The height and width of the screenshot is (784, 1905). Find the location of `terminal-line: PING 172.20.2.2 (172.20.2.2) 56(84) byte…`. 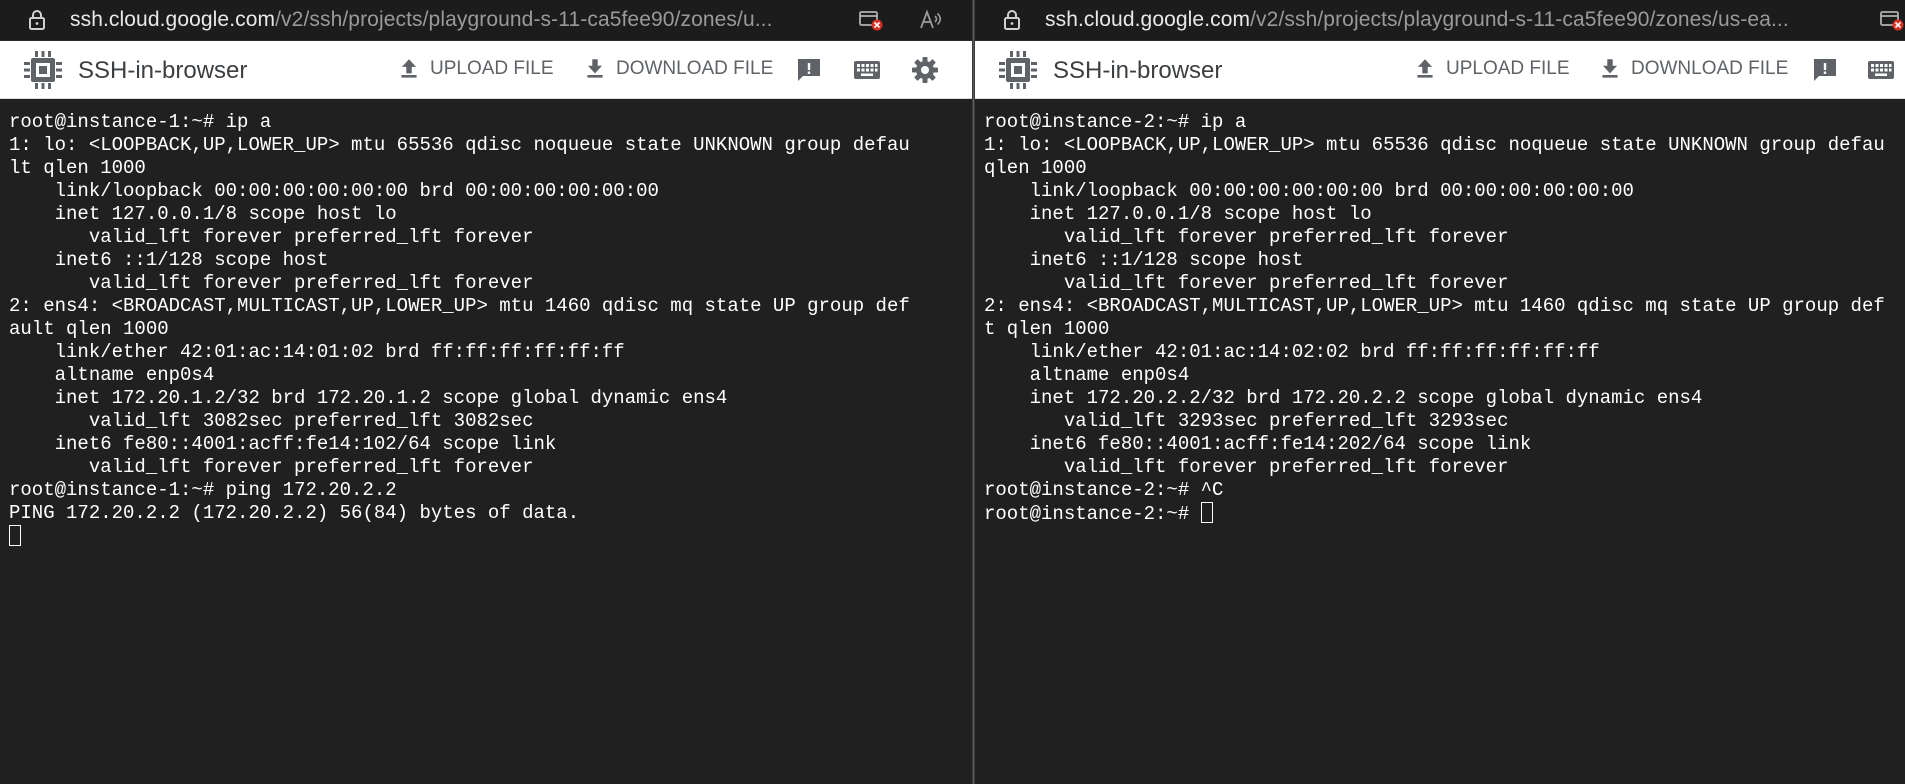

terminal-line: PING 172.20.2.2 (172.20.2.2) 56(84) byte… is located at coordinates (294, 513).